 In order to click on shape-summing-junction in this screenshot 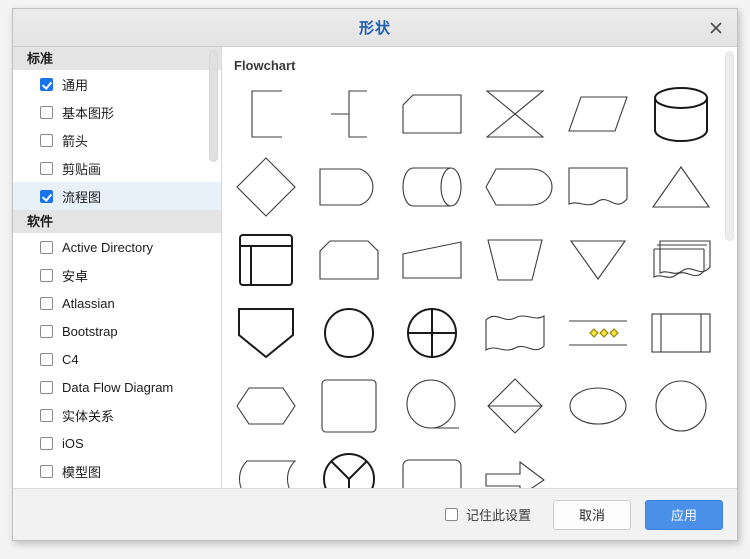, I will do `click(431, 332)`.